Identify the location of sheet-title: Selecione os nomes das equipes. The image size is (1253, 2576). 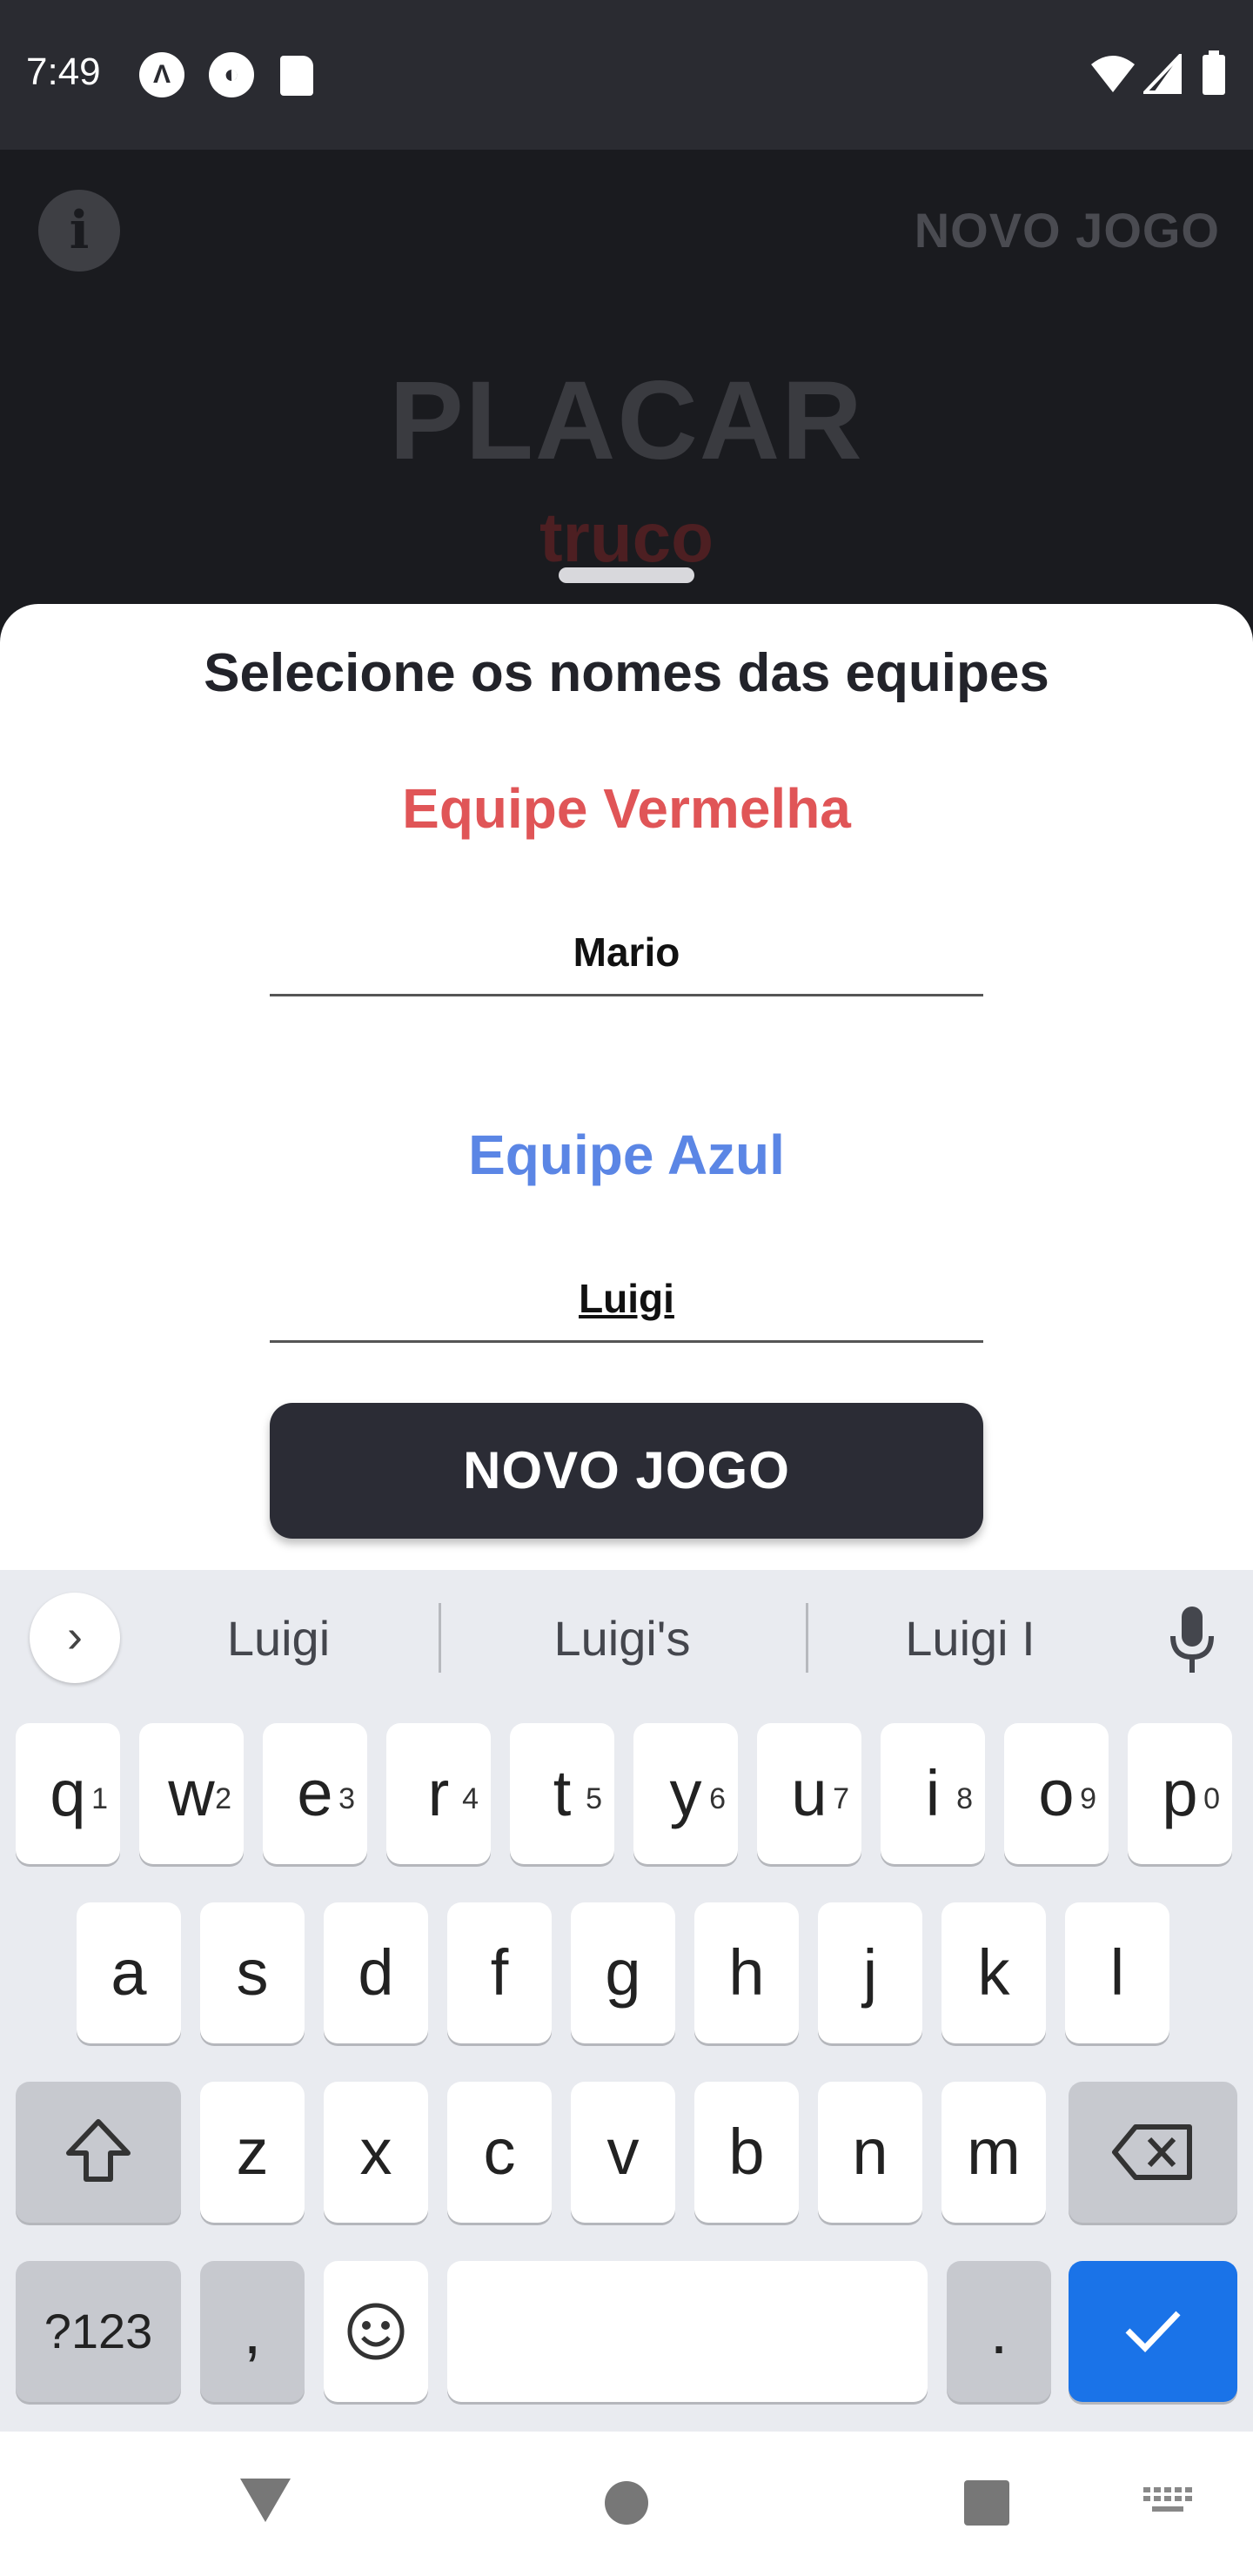
(626, 673).